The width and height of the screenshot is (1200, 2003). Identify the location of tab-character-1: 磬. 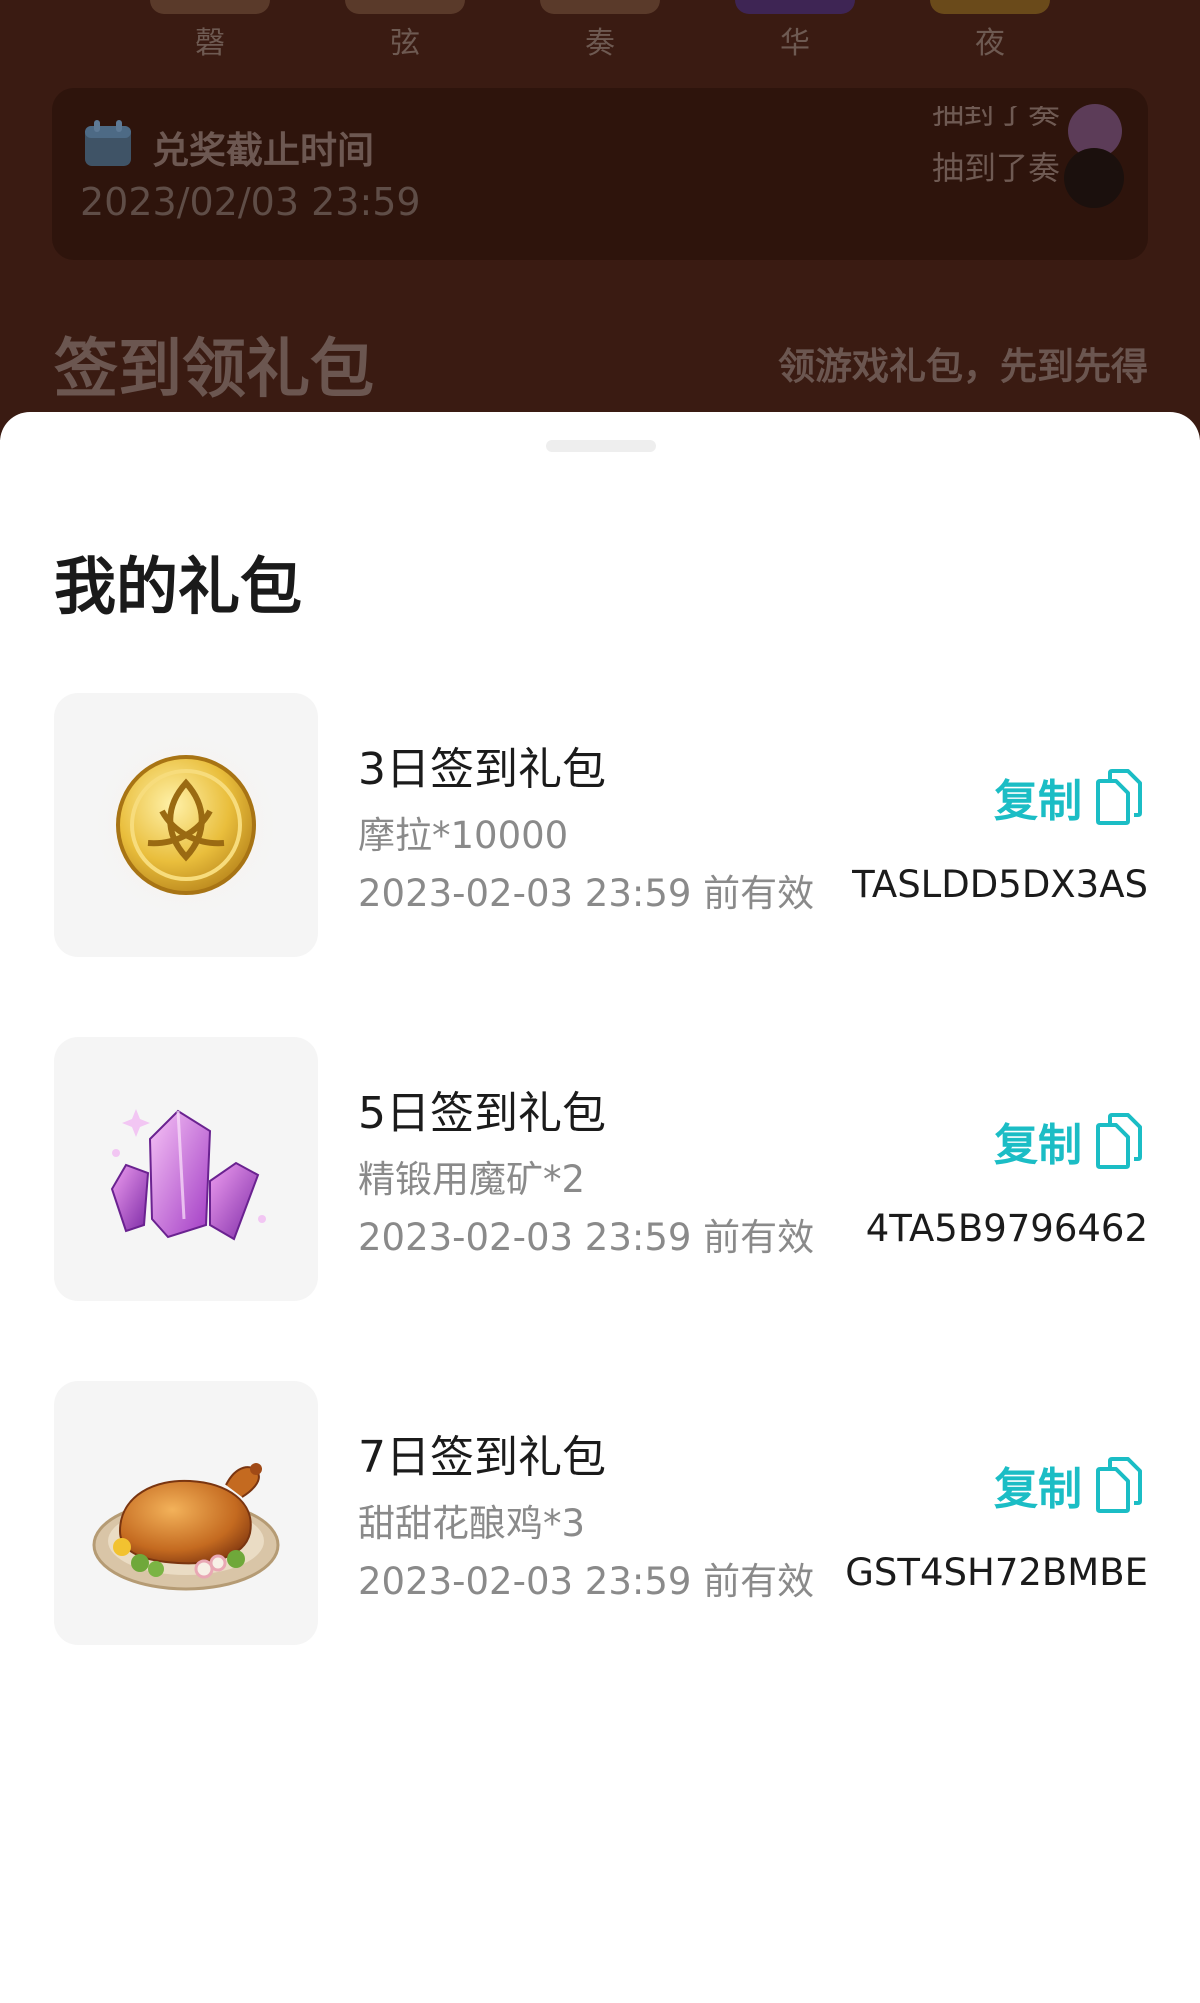
(210, 31).